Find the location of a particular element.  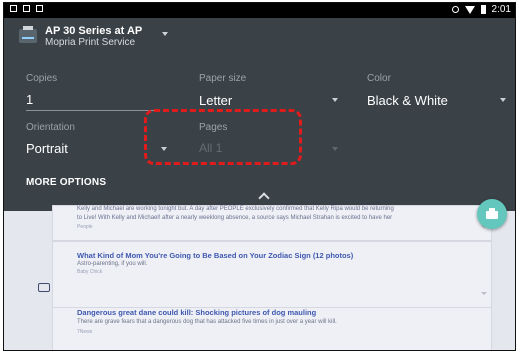

print-icon-body is located at coordinates (492, 215).